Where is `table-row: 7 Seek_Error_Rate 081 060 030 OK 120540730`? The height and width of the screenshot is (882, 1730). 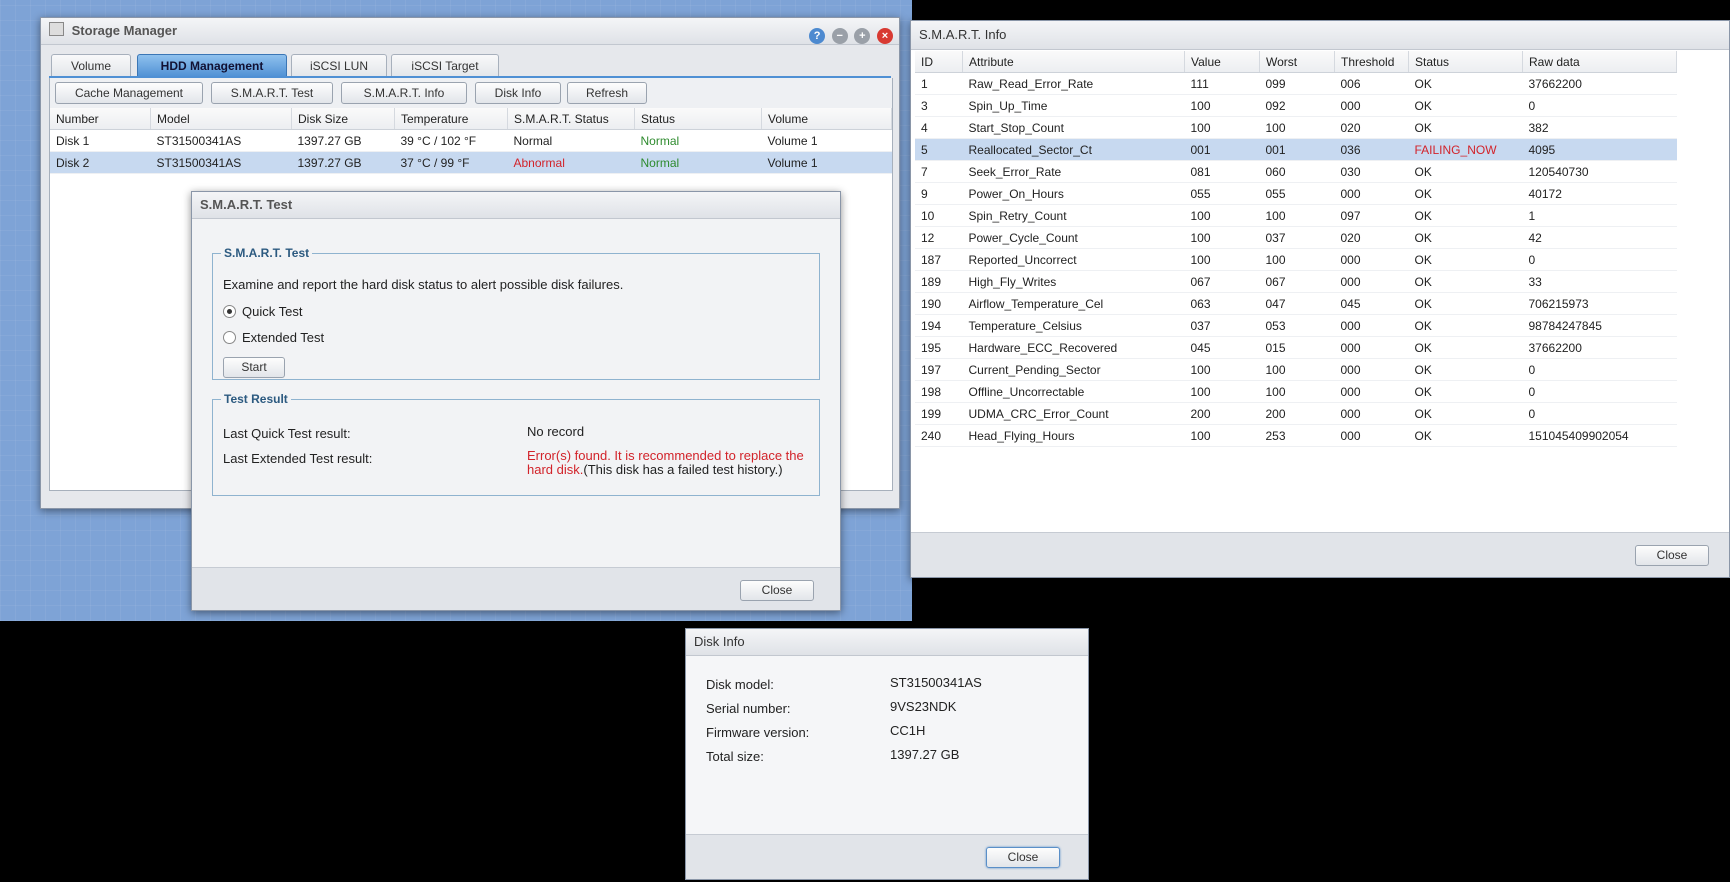
table-row: 7 Seek_Error_Rate 081 060 030 OK 120540730 is located at coordinates (1296, 171).